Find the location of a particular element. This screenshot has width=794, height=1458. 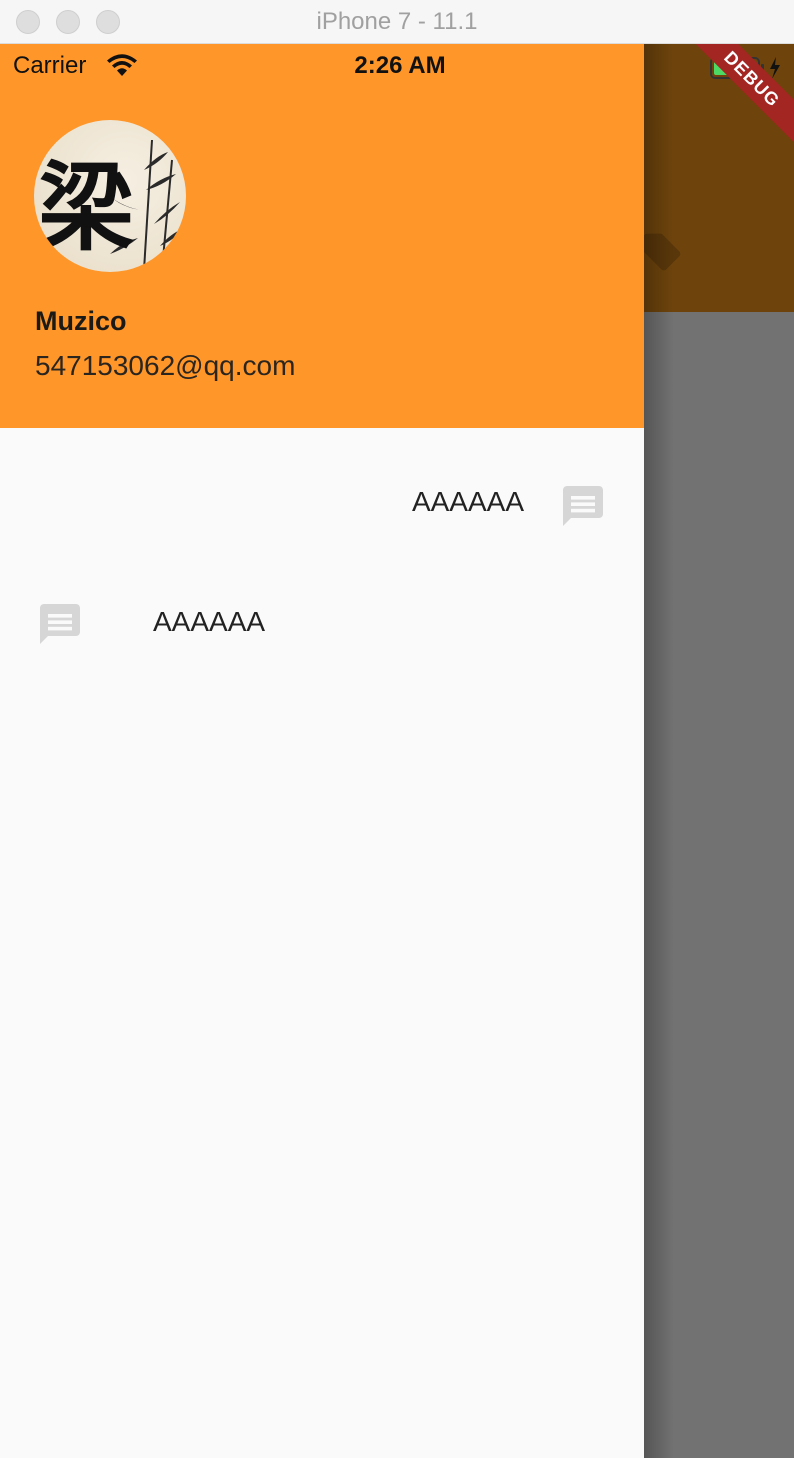

simulator-title-bar: iPhone 7 - 11.1 is located at coordinates (397, 22).